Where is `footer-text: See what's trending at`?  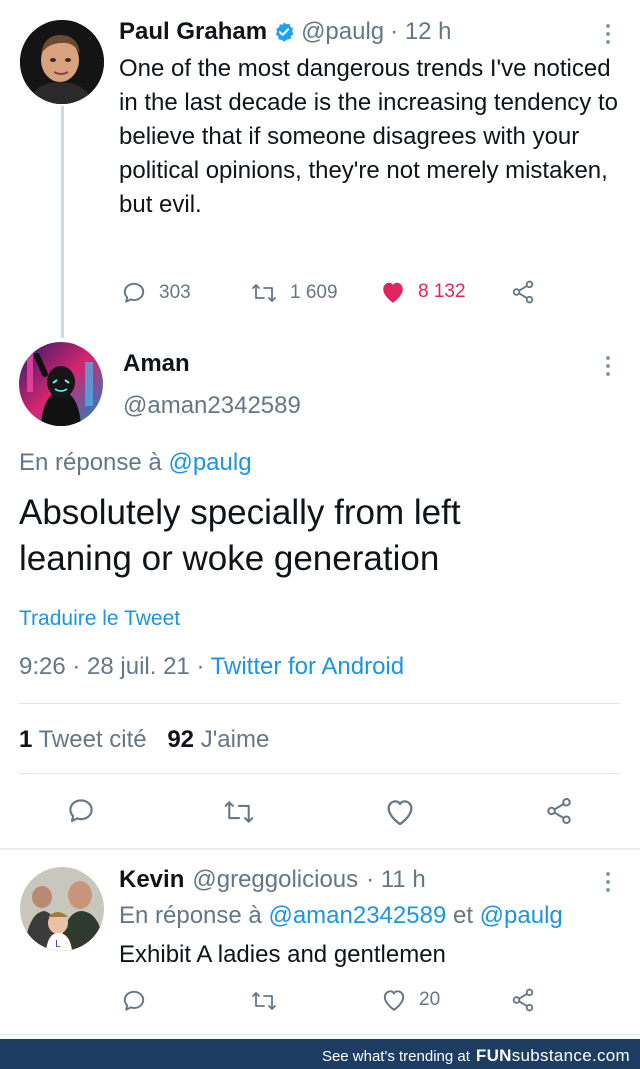
footer-text: See what's trending at is located at coordinates (395, 1056).